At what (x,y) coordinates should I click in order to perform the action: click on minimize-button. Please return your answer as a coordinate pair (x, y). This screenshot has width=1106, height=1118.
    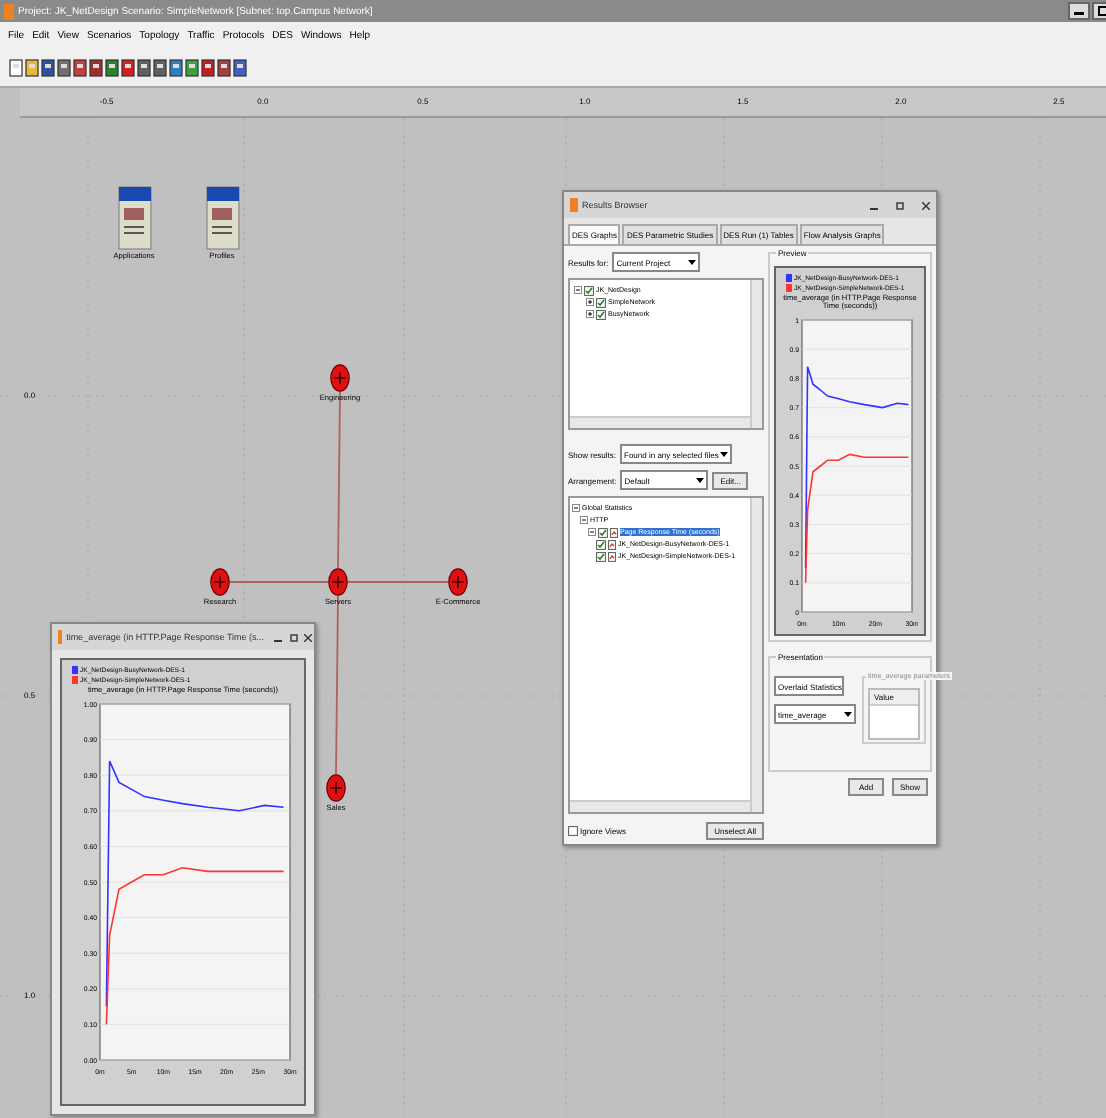
    Looking at the image, I should click on (1079, 11).